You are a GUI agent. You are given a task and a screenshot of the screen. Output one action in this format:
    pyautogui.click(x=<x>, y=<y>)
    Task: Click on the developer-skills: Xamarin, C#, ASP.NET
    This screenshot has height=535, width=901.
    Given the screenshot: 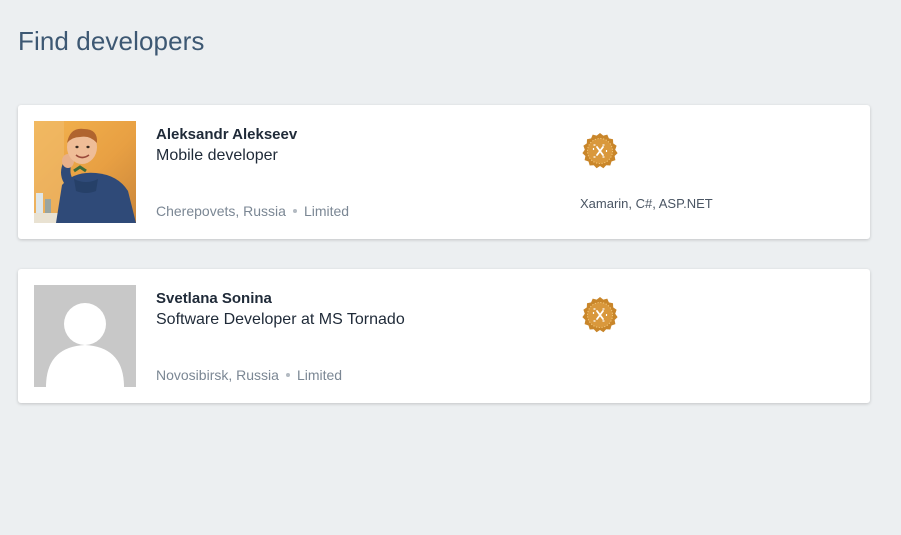 What is the action you would take?
    pyautogui.click(x=646, y=203)
    